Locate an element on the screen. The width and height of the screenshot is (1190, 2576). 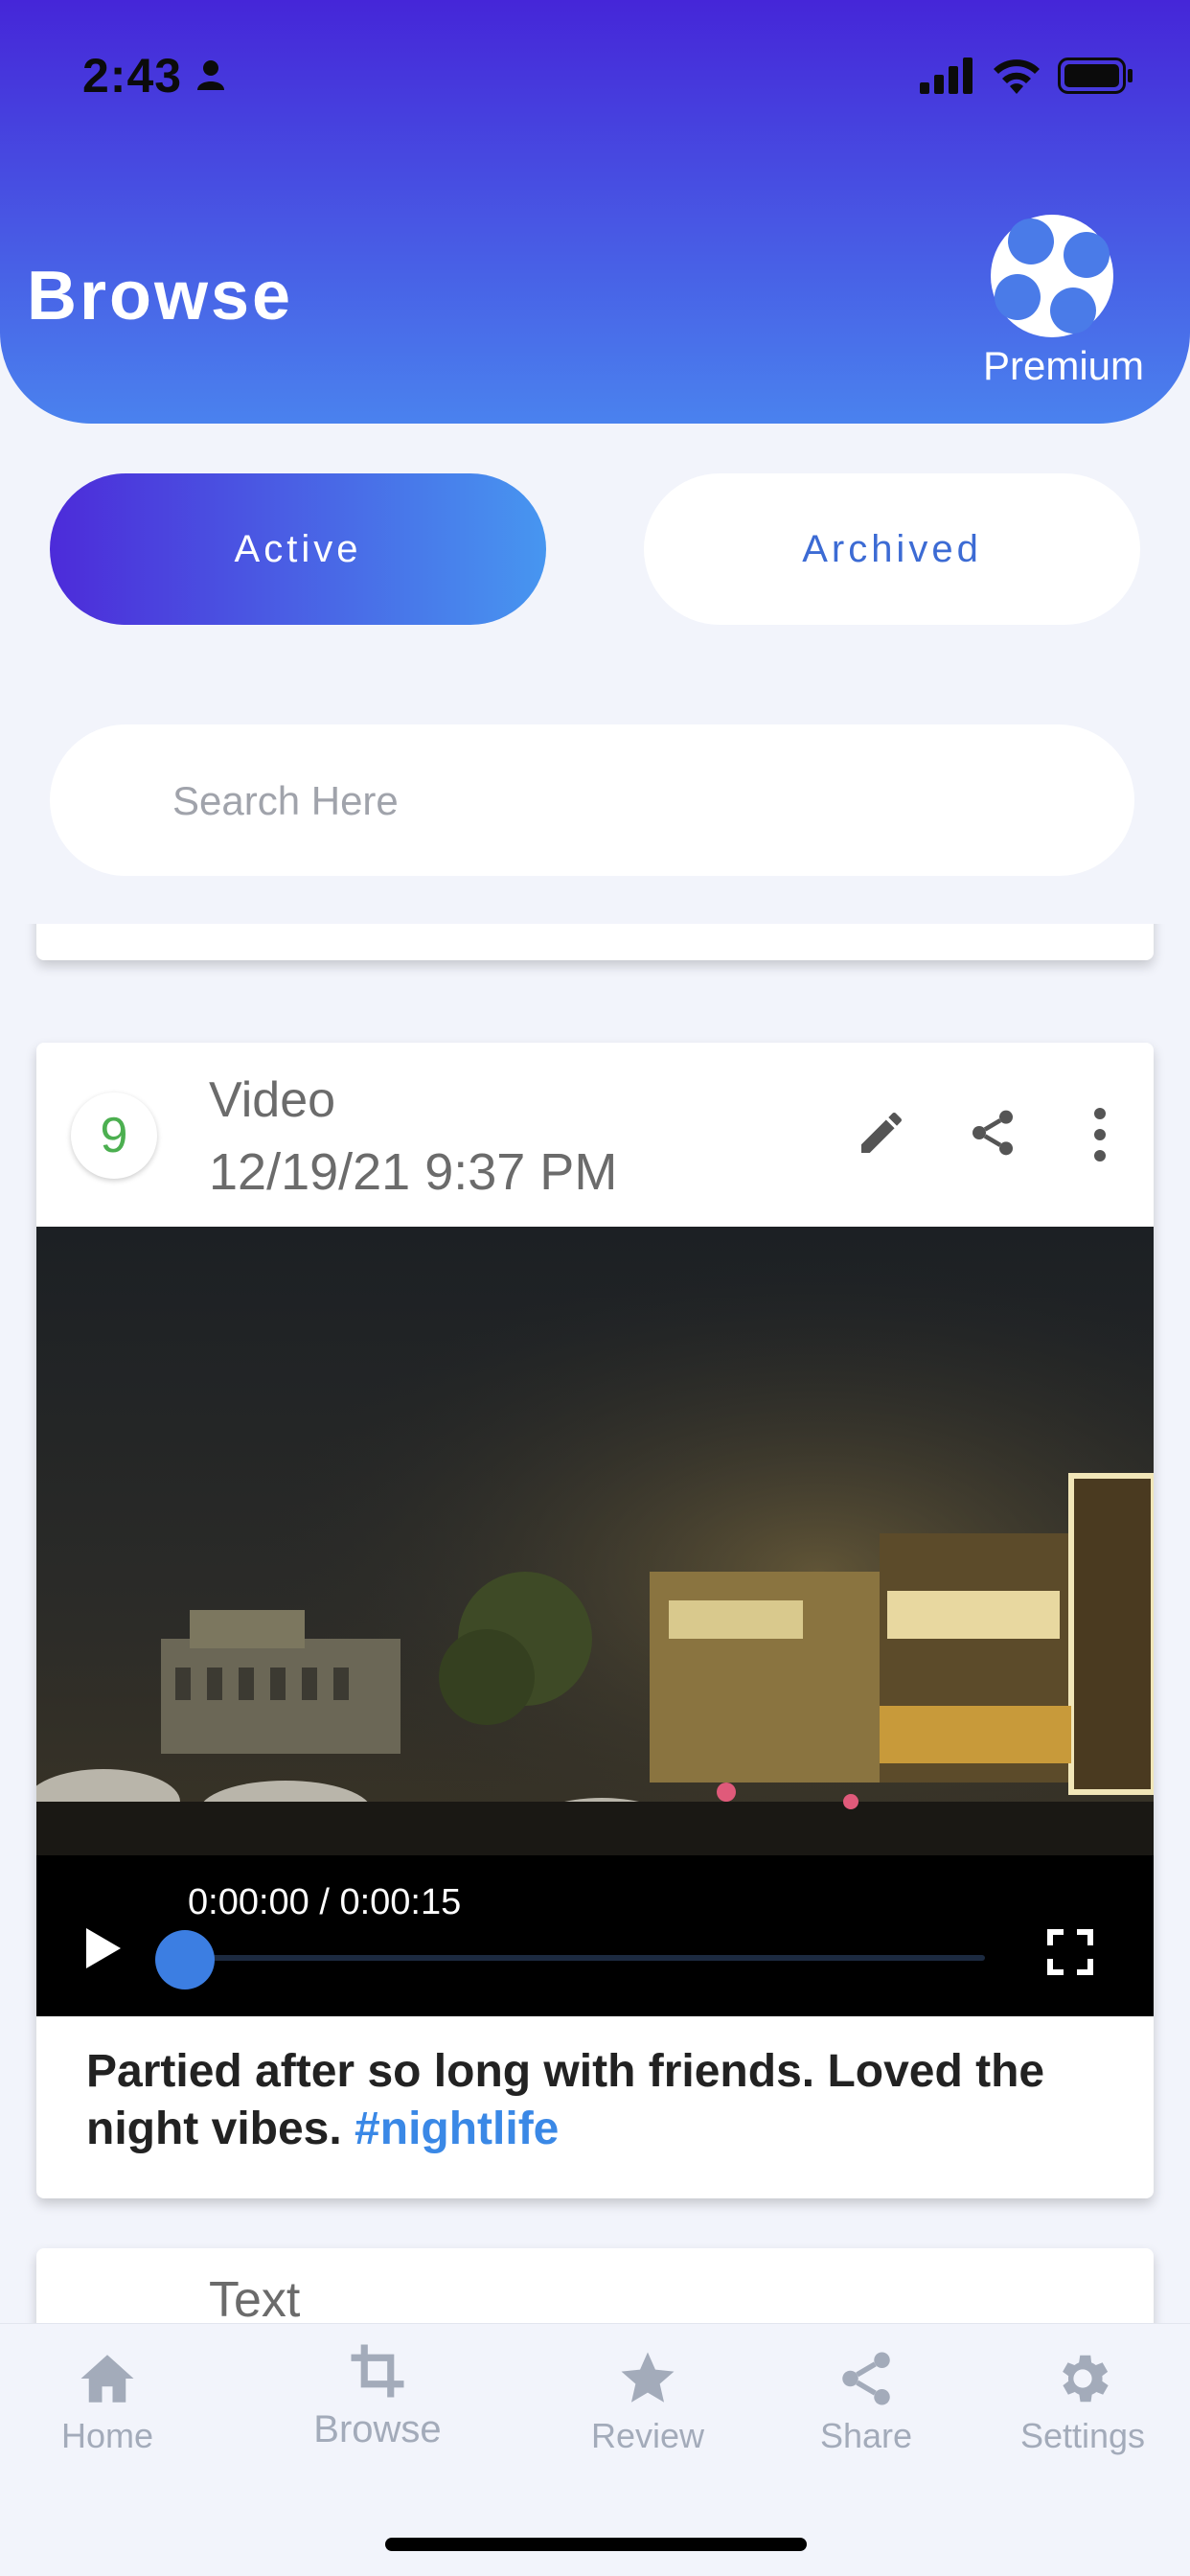
tab-archived: Archived is located at coordinates (892, 549).